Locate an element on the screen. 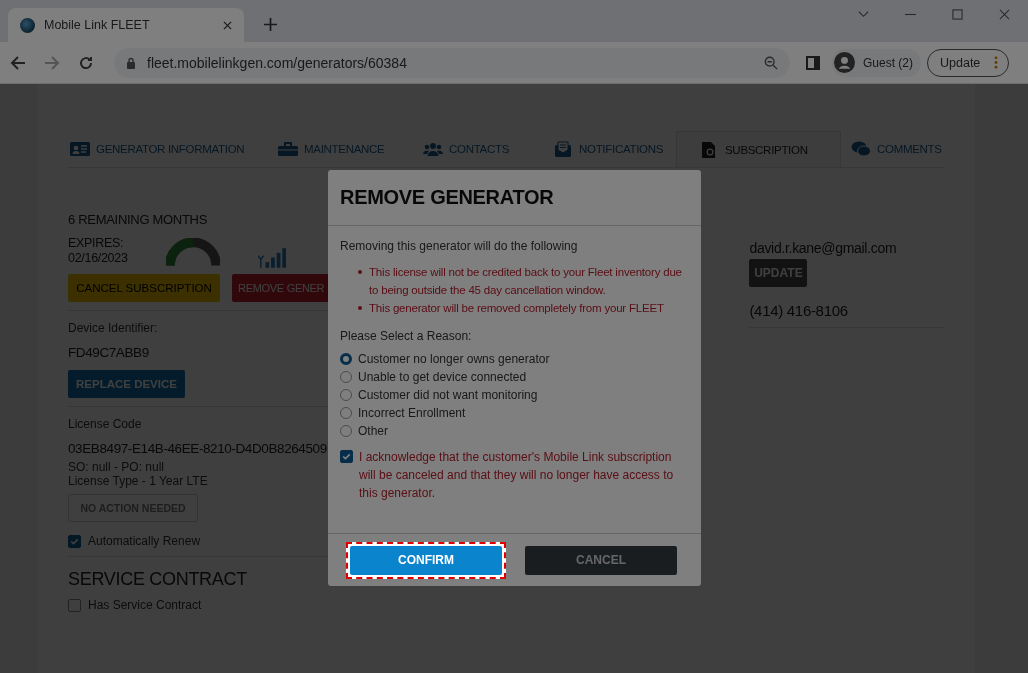  reason-label: Please Select a Reason: is located at coordinates (406, 336).